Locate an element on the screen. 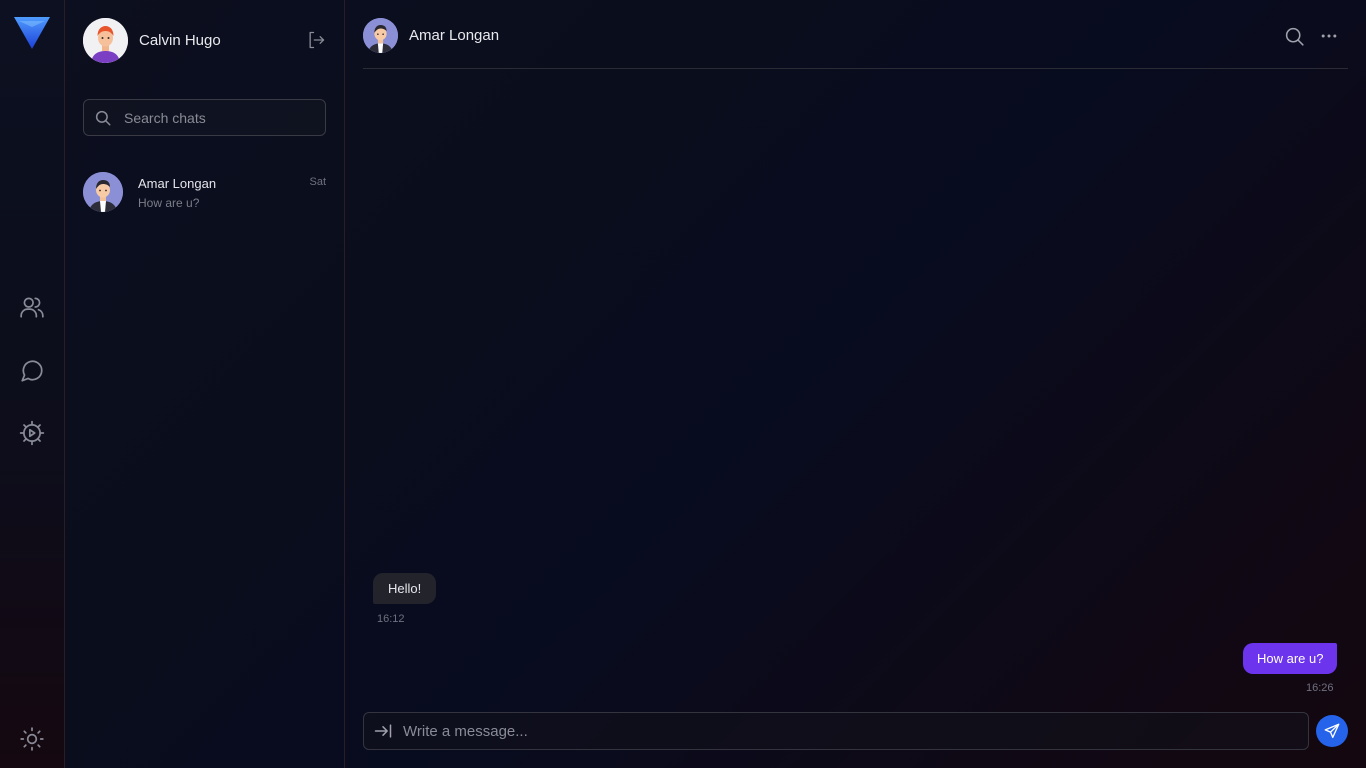 This screenshot has width=1366, height=768. contacts-nav-button is located at coordinates (32, 307).